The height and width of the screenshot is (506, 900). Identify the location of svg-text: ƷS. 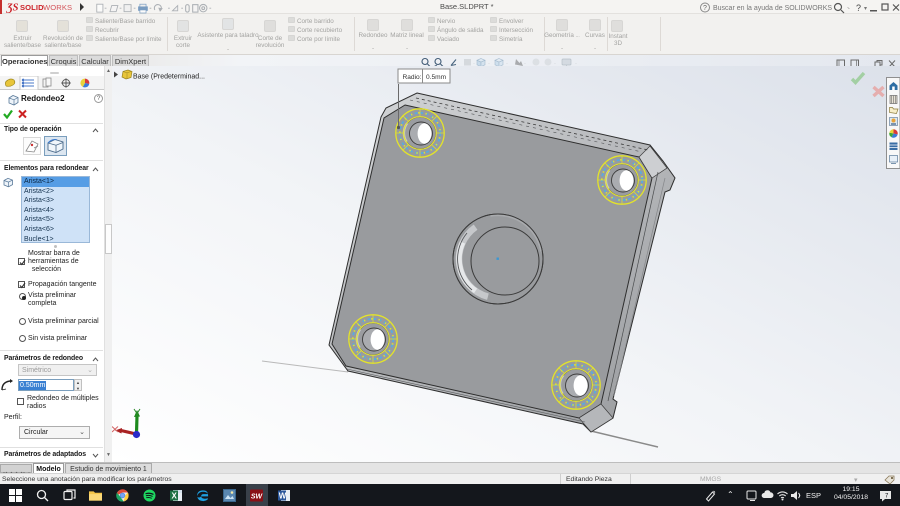
(12, 8).